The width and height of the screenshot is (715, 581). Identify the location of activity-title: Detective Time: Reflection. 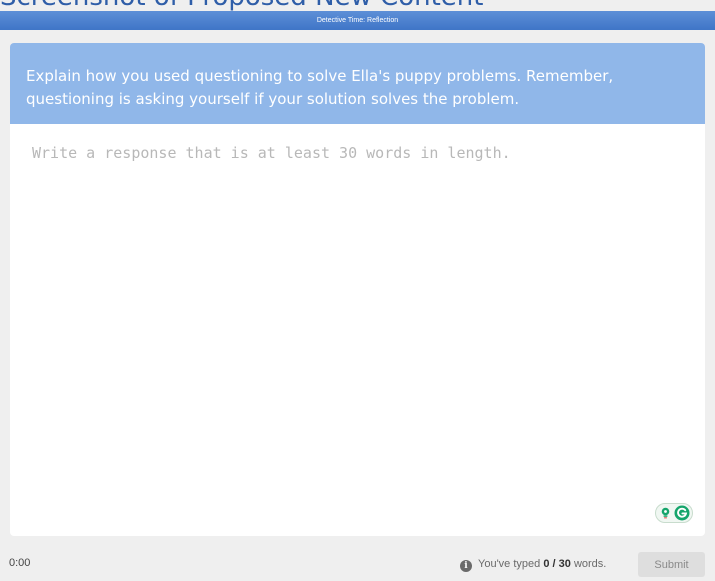
(357, 20).